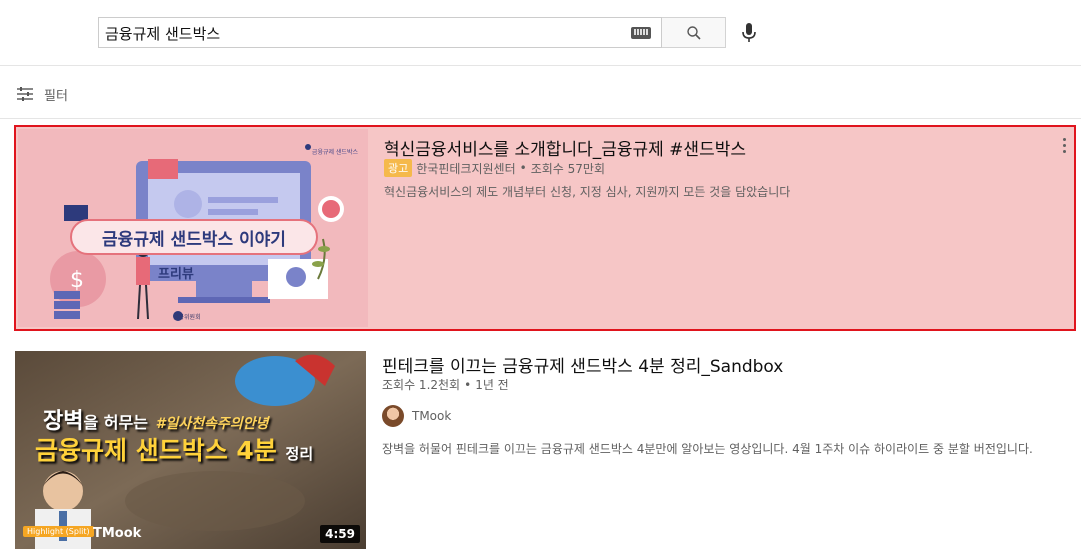 This screenshot has height=559, width=1081. What do you see at coordinates (465, 168) in the screenshot?
I see `channel-name: 한국핀테크지원센터` at bounding box center [465, 168].